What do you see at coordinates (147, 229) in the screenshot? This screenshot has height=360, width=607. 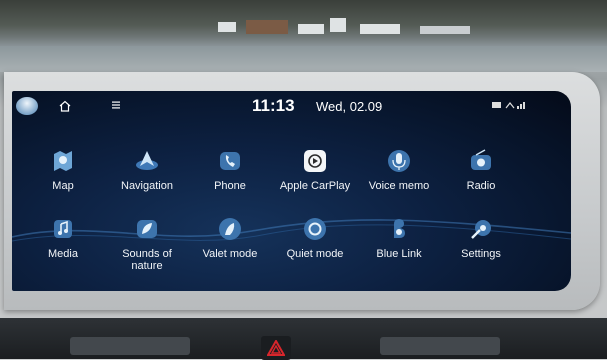 I see `sounds-of-nature-icon` at bounding box center [147, 229].